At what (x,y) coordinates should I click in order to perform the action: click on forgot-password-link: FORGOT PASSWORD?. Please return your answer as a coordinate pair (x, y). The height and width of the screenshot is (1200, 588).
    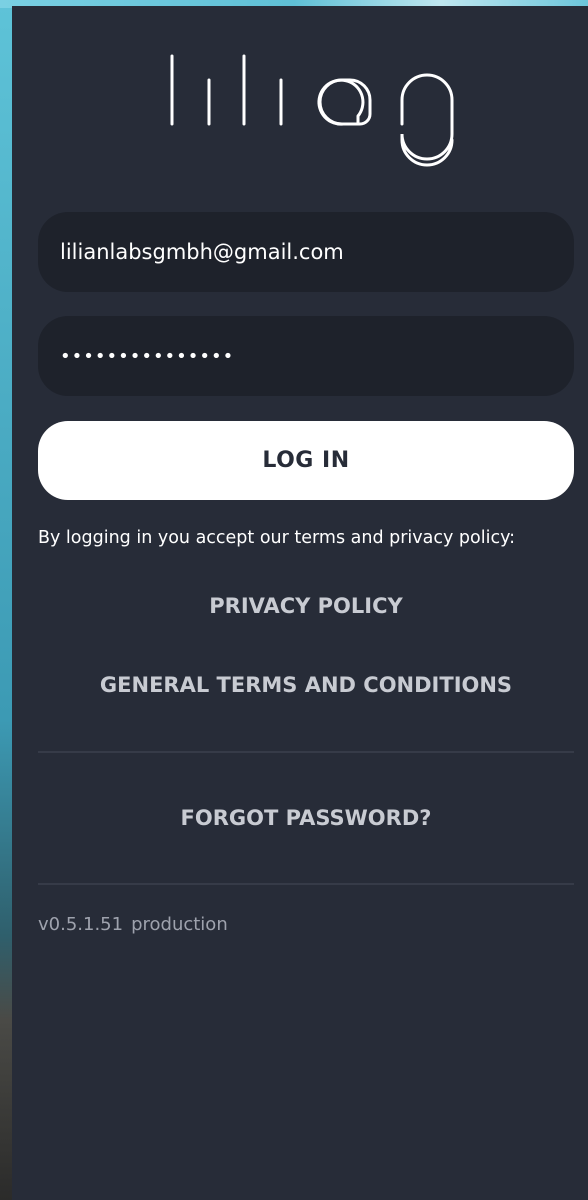
    Looking at the image, I should click on (306, 818).